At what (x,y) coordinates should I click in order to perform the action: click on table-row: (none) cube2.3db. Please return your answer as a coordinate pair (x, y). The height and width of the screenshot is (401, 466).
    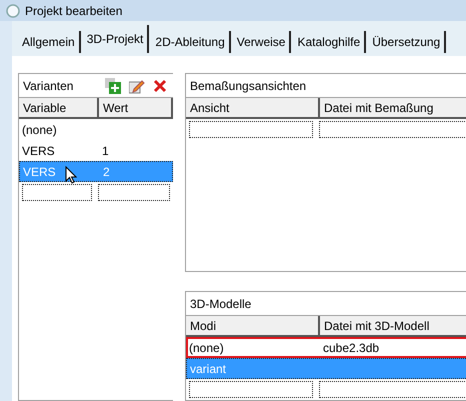
    Looking at the image, I should click on (326, 347).